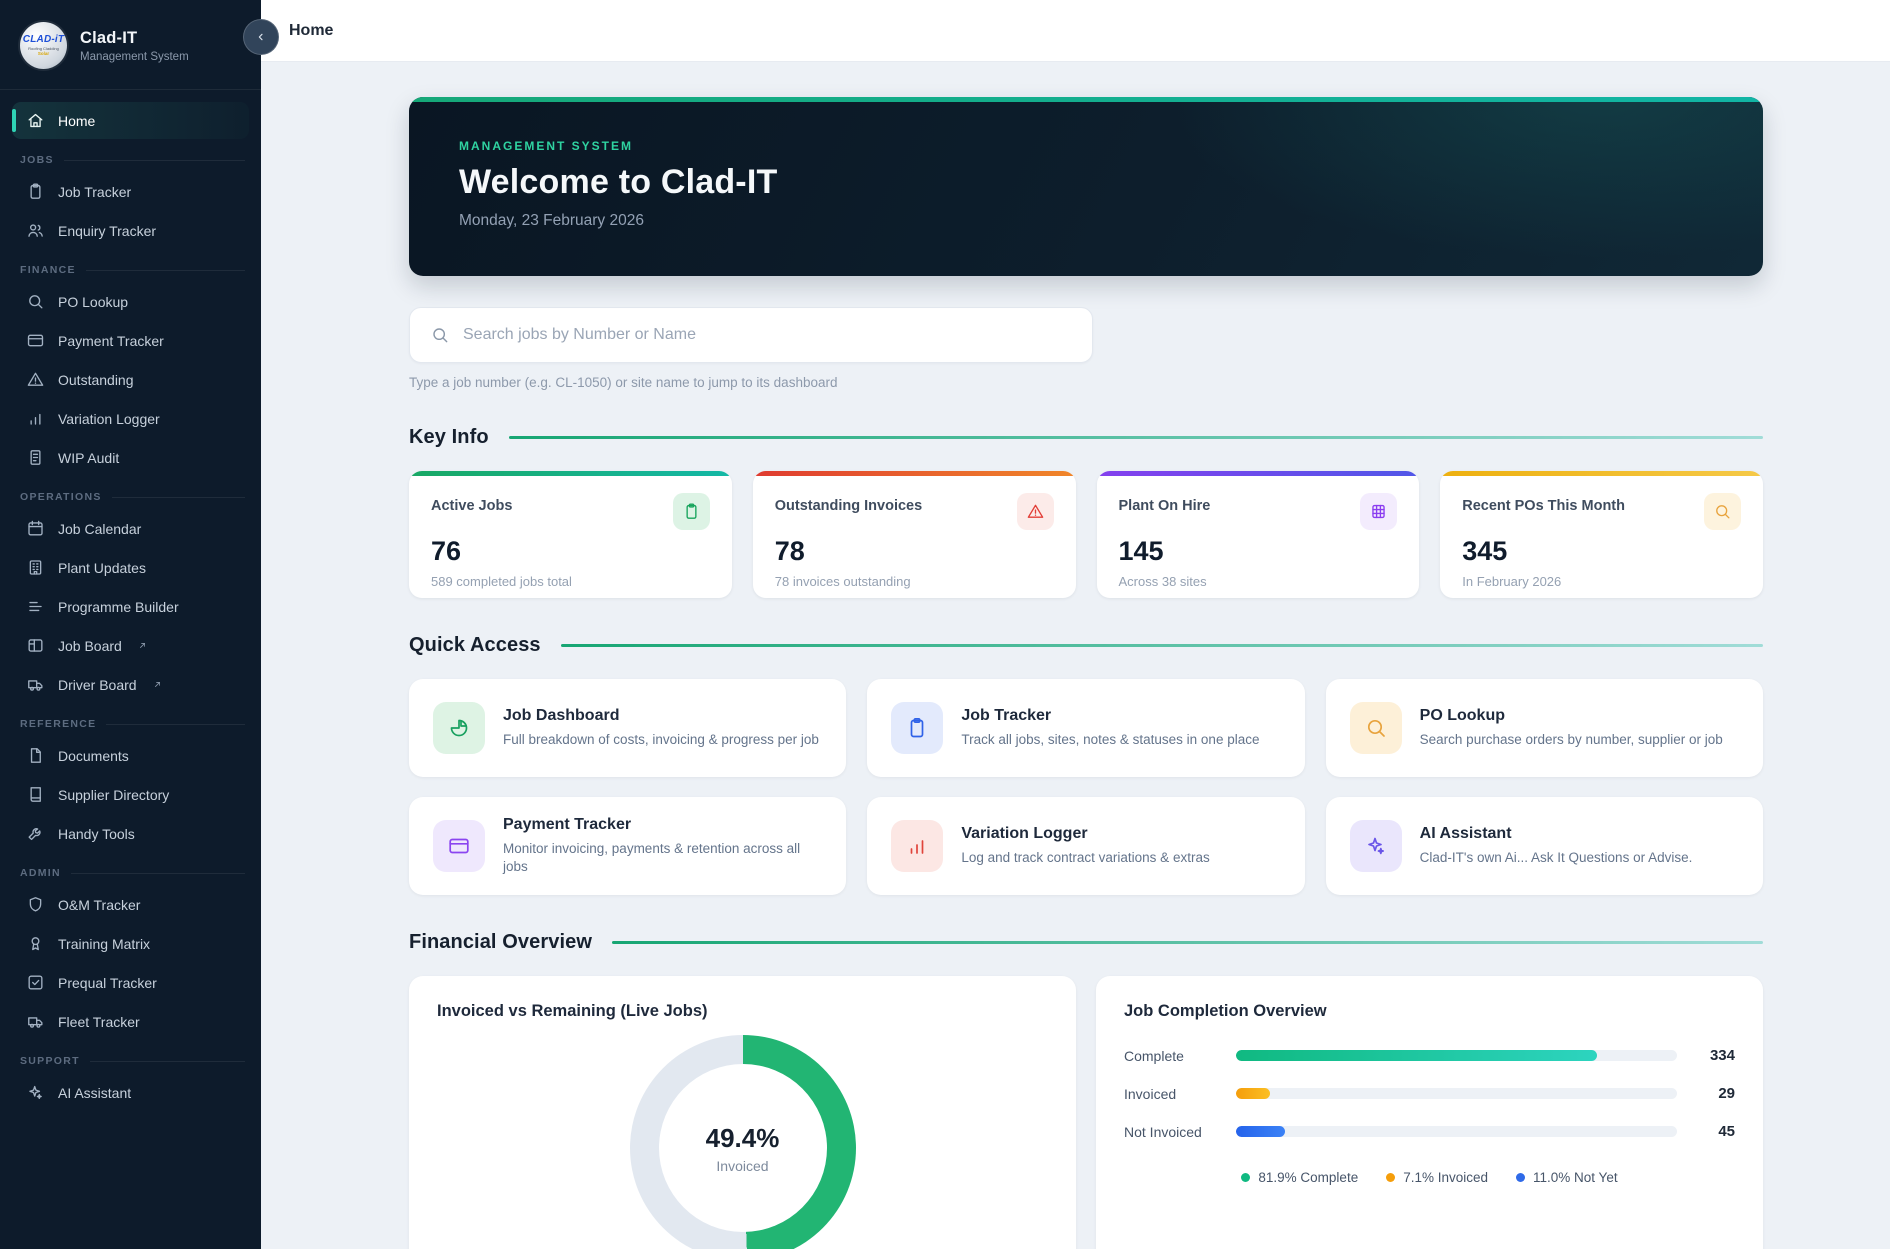  What do you see at coordinates (459, 728) in the screenshot?
I see `pie-chart-icon` at bounding box center [459, 728].